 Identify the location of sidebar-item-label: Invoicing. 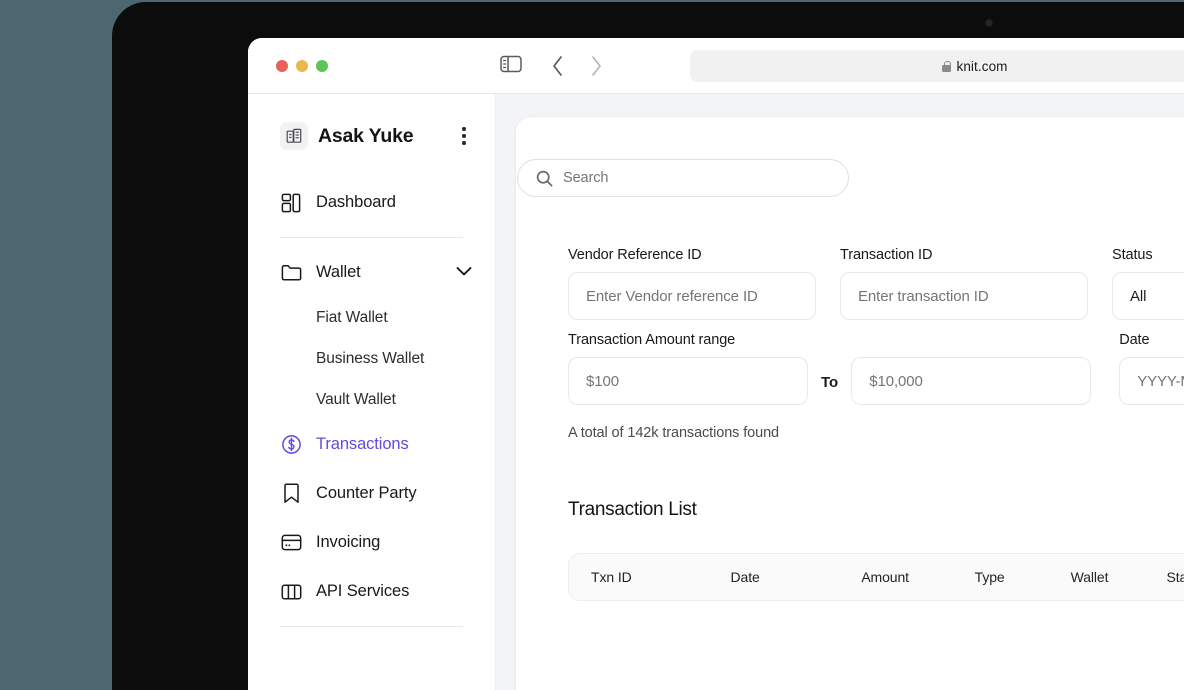
(348, 542).